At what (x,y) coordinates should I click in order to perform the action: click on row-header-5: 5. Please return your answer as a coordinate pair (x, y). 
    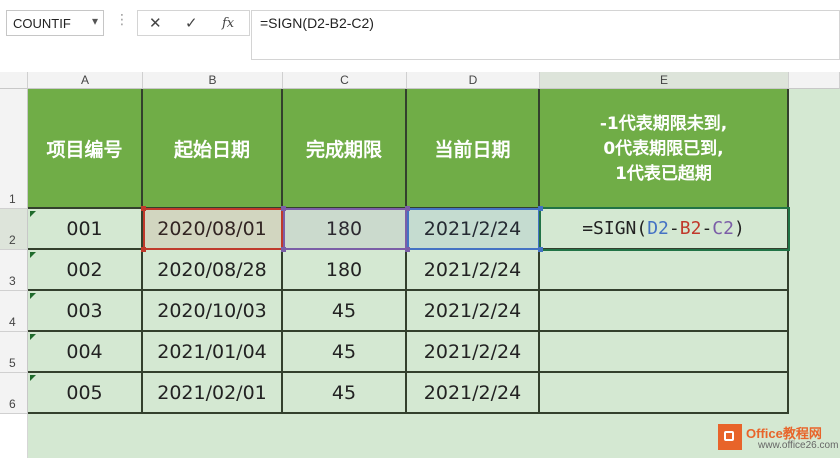
    Looking at the image, I should click on (14, 352).